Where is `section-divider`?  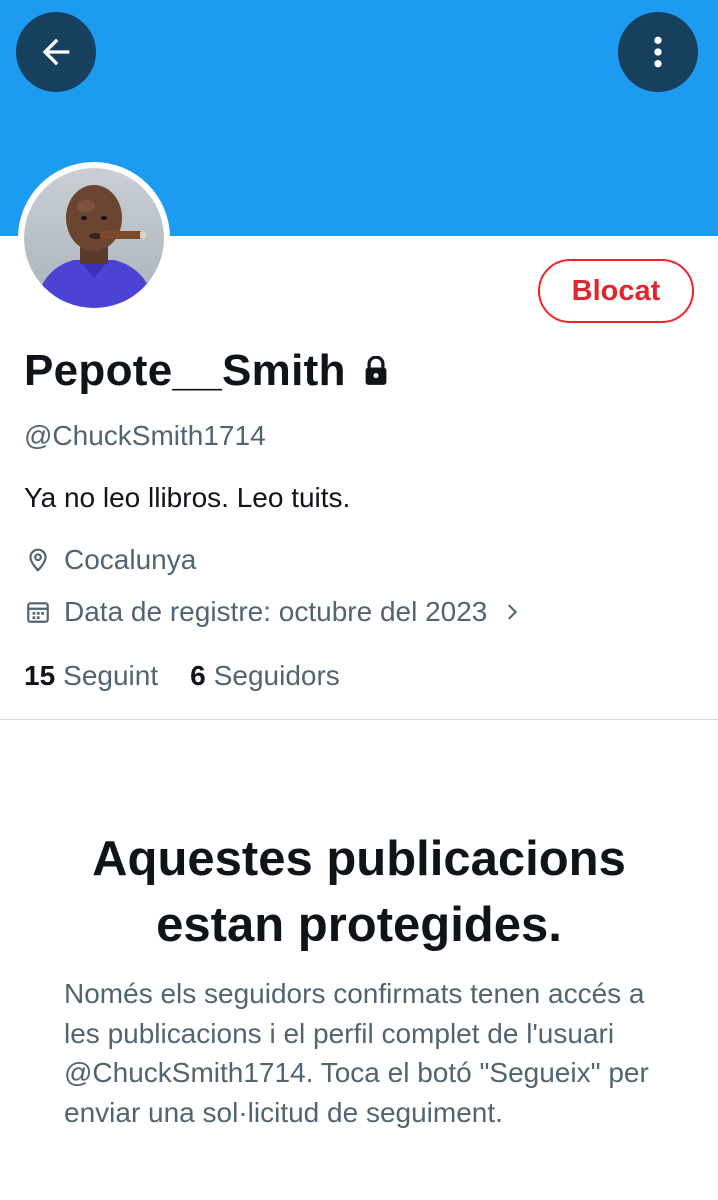 section-divider is located at coordinates (359, 719).